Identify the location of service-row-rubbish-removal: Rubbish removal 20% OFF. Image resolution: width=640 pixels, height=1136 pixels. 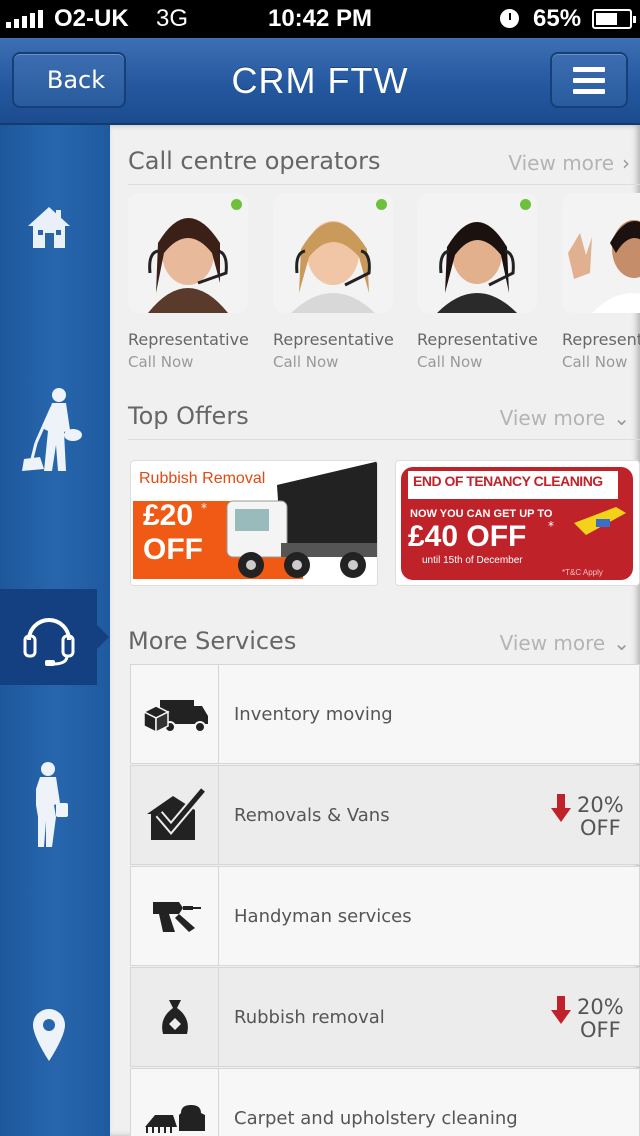
(385, 1017).